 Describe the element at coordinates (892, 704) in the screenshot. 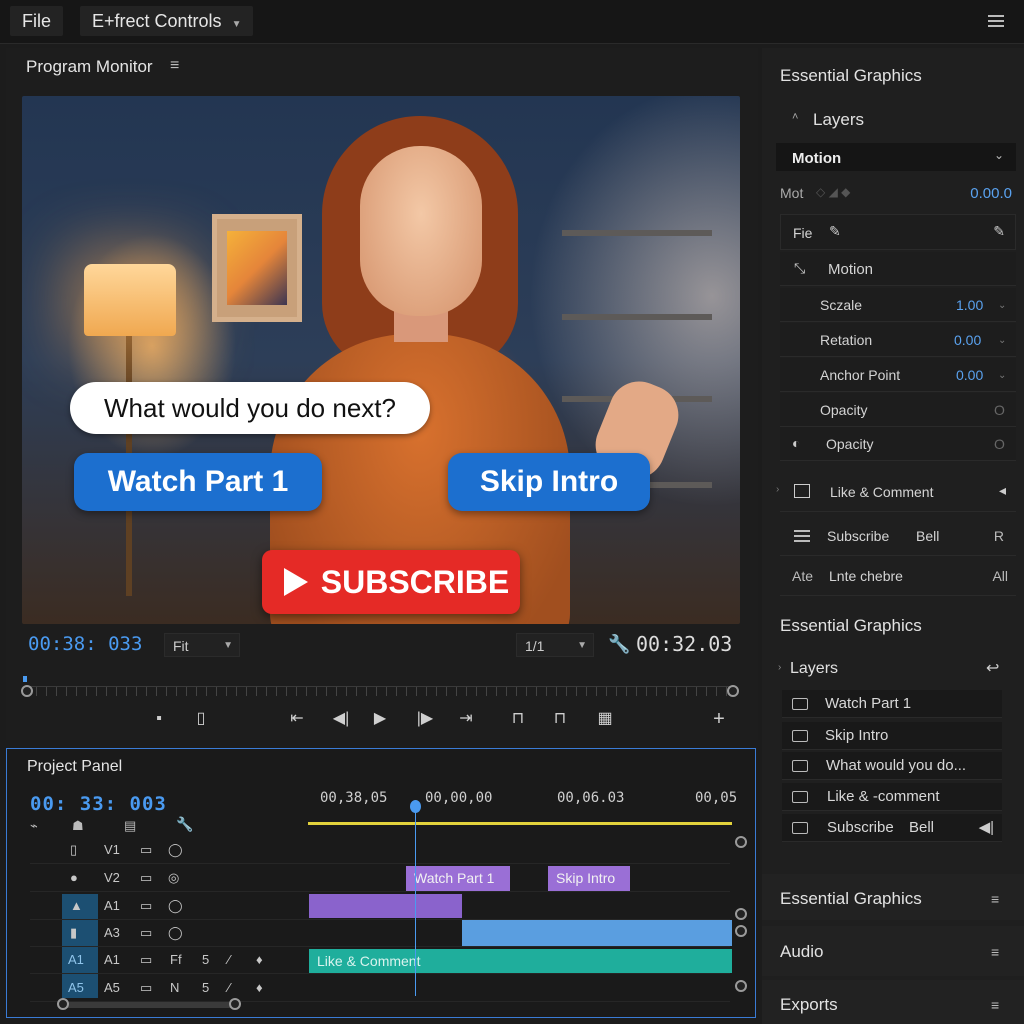

I see `layer-item: Watch Part 1` at that location.